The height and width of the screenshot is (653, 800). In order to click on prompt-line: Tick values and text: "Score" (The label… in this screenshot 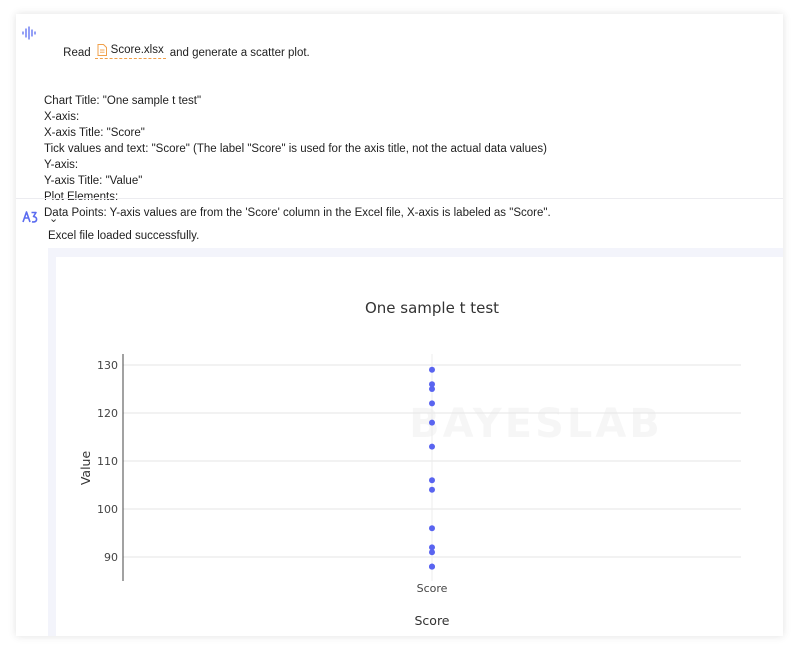, I will do `click(295, 149)`.